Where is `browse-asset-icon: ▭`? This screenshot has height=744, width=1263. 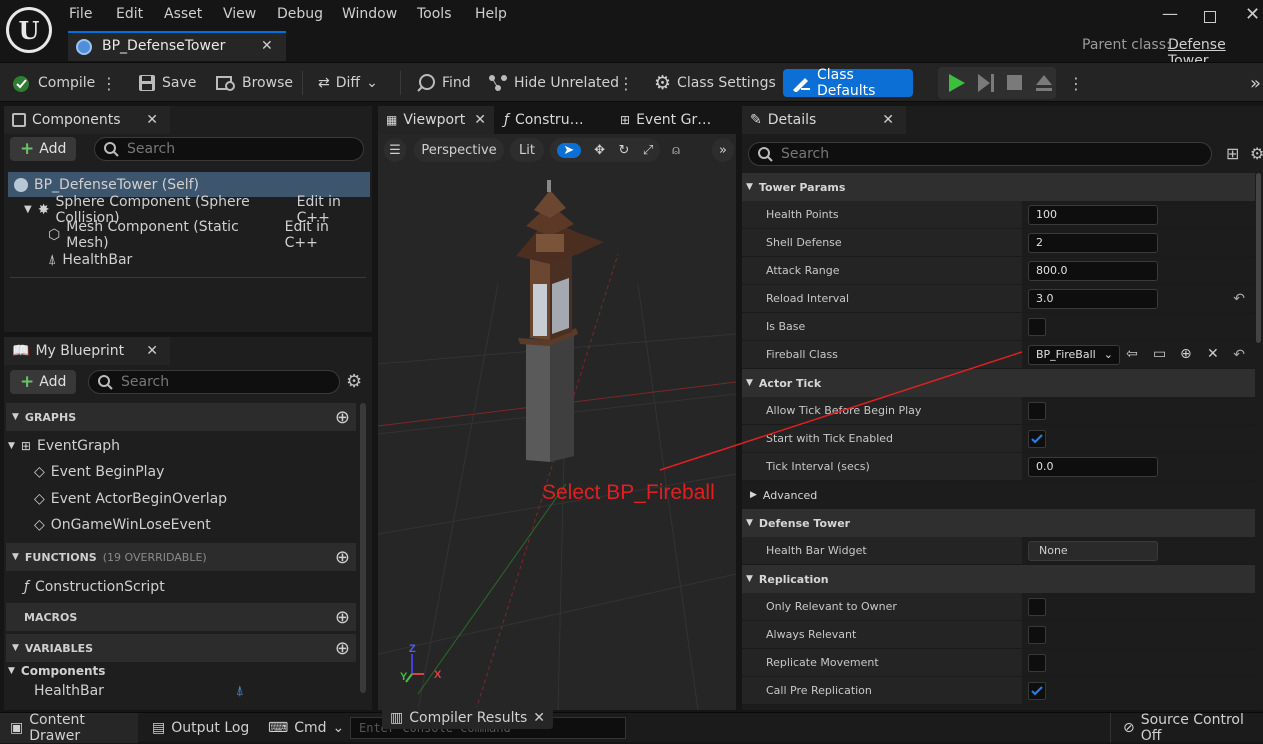 browse-asset-icon: ▭ is located at coordinates (1159, 354).